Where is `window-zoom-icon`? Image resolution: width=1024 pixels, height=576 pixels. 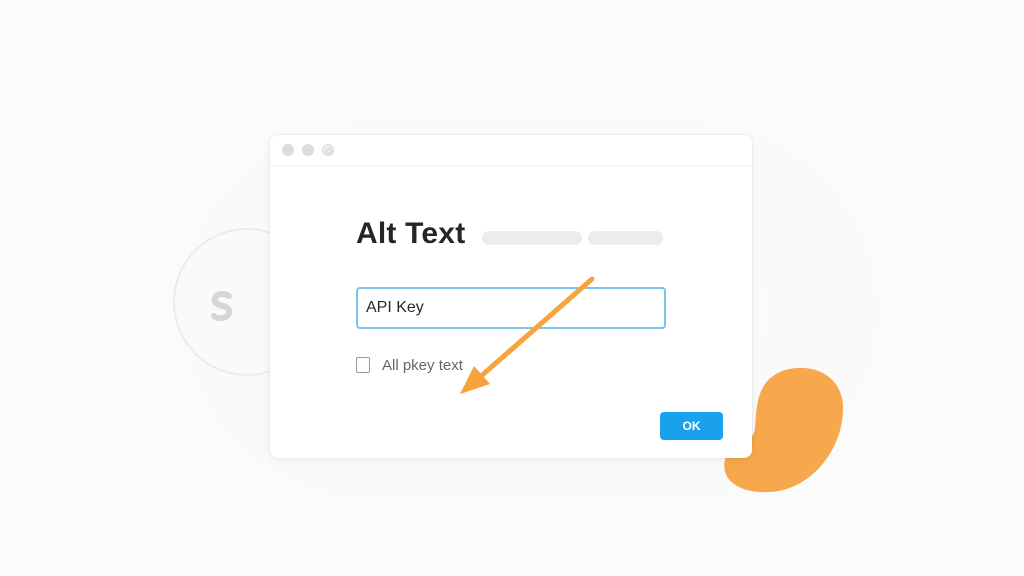
window-zoom-icon is located at coordinates (328, 150).